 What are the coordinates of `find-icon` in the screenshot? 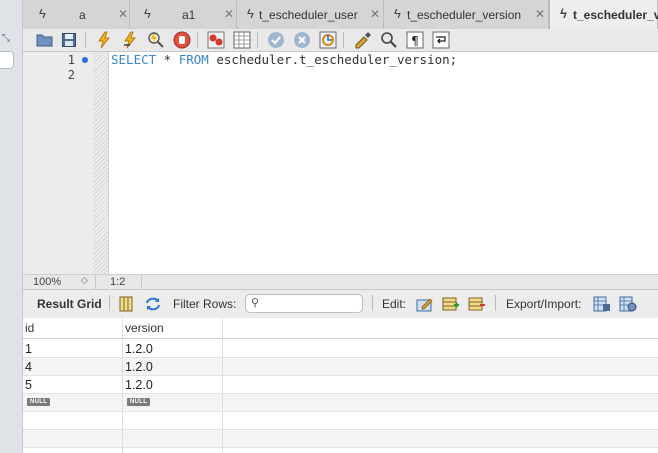 It's located at (389, 40).